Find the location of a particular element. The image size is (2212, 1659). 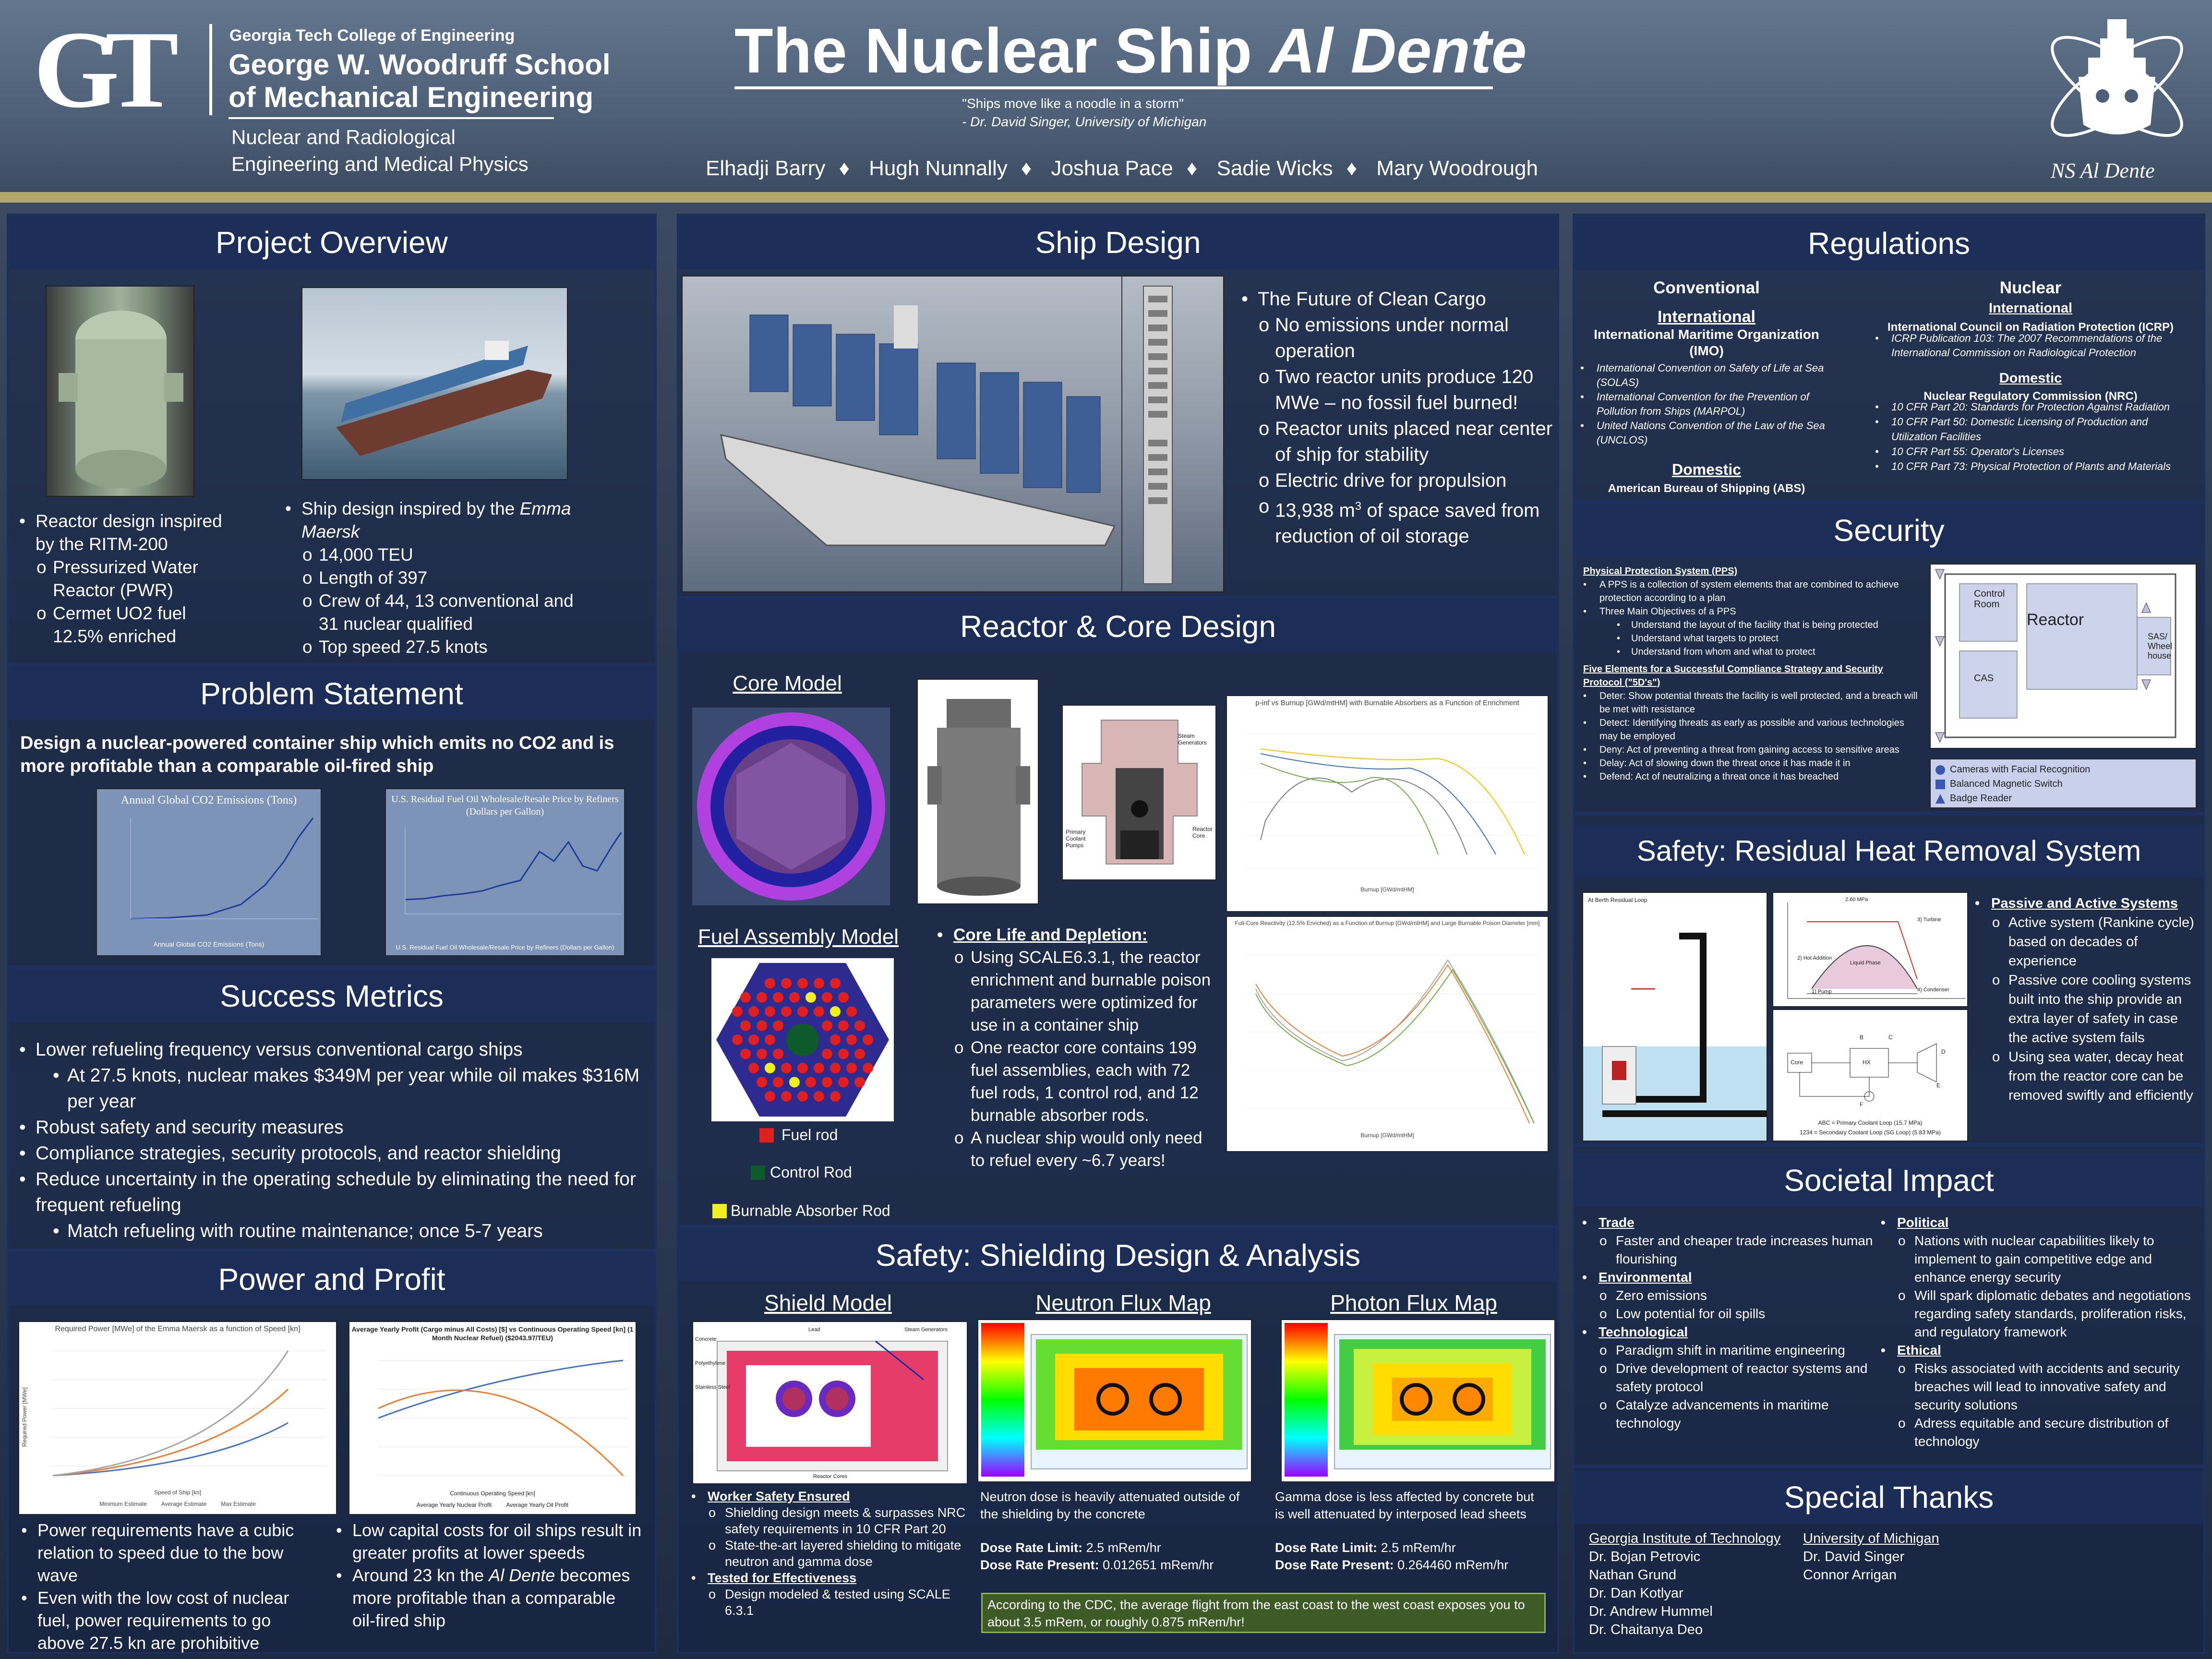

section-title: Success Metrics is located at coordinates (332, 996).